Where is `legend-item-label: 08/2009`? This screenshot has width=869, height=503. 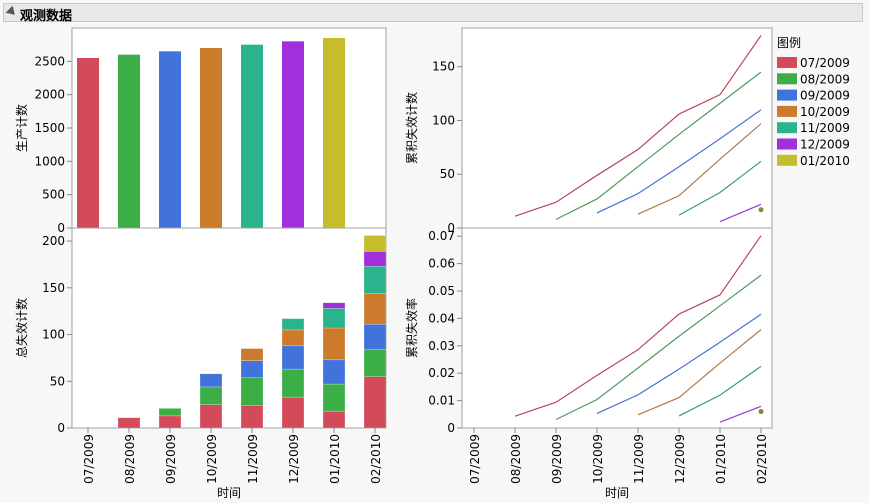
legend-item-label: 08/2009 is located at coordinates (825, 79).